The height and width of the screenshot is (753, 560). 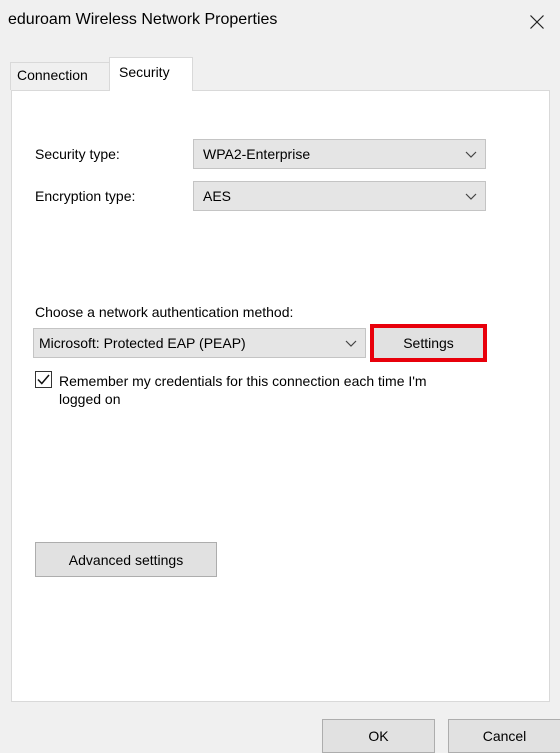 What do you see at coordinates (504, 736) in the screenshot?
I see `cancel-button: Cancel` at bounding box center [504, 736].